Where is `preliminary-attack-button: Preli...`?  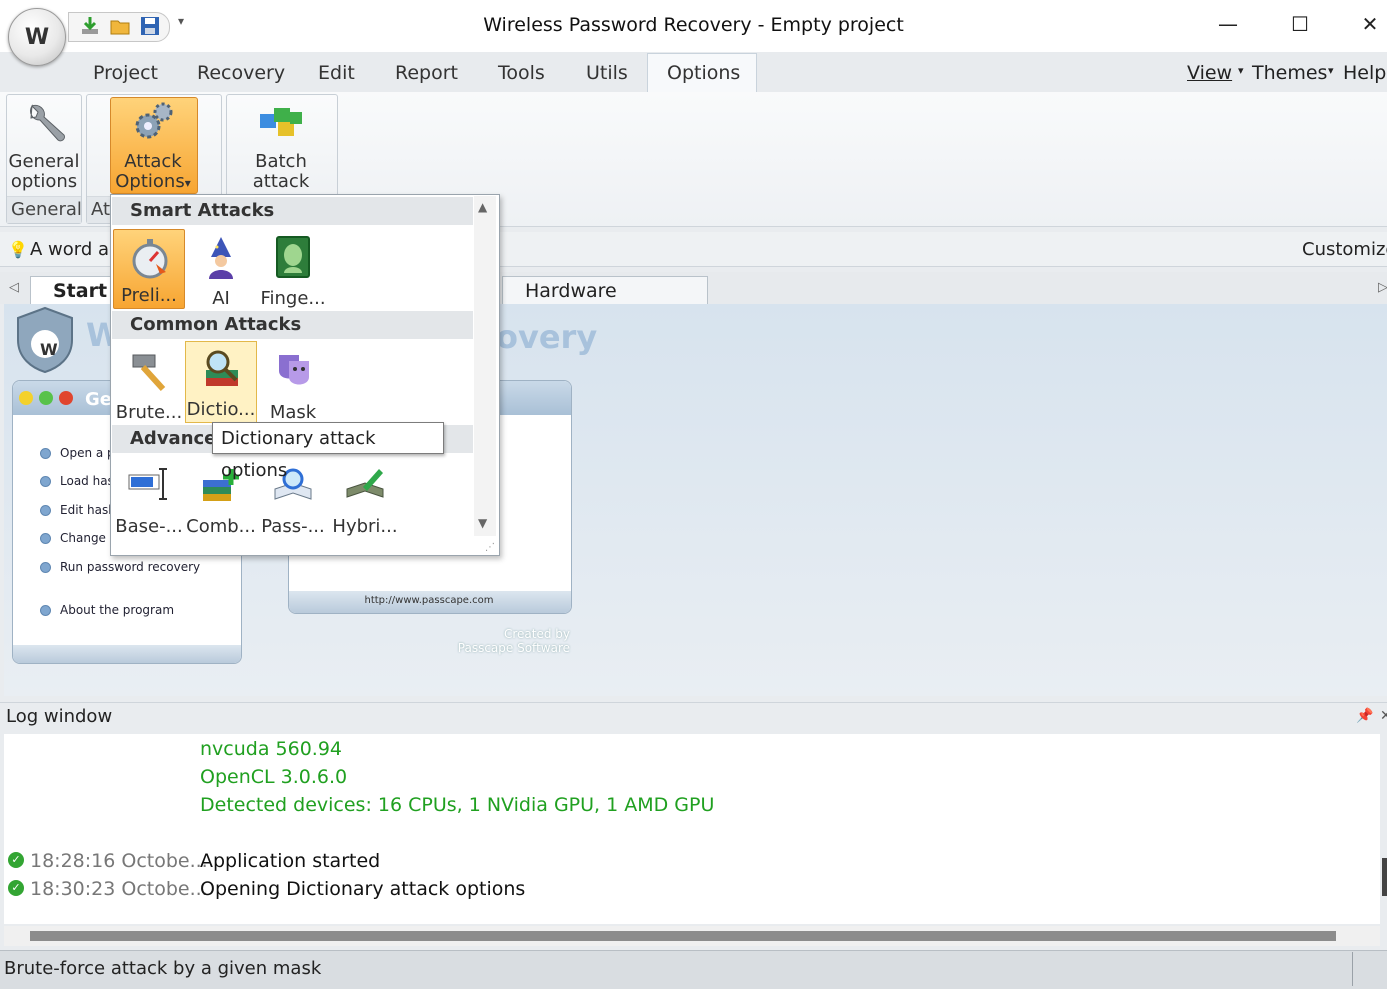 preliminary-attack-button: Preli... is located at coordinates (149, 269).